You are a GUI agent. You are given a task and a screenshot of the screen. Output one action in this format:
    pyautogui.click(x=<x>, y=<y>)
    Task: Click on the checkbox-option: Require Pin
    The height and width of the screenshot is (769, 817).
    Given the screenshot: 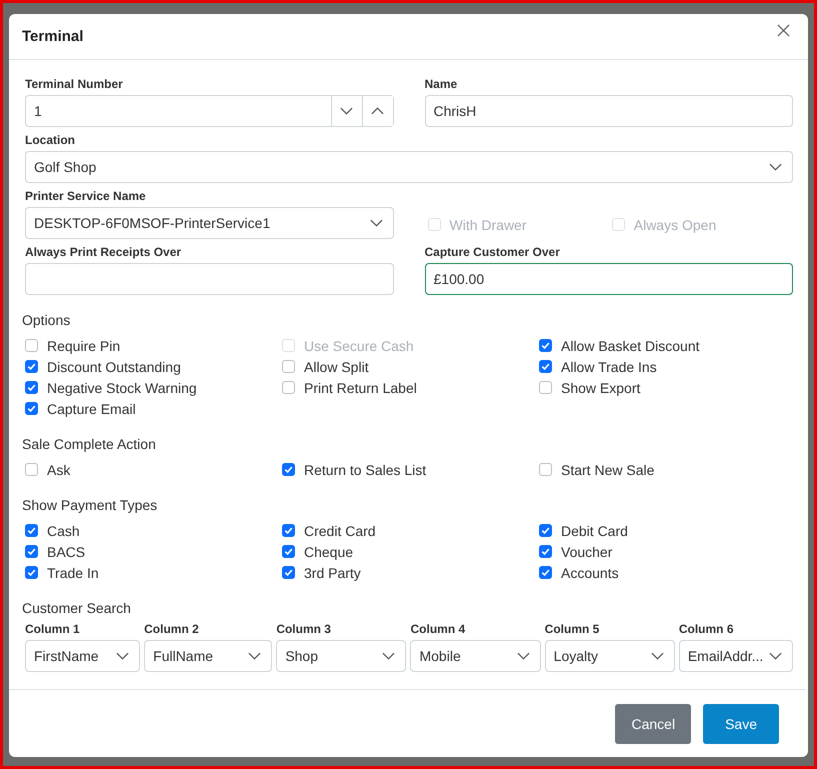 What is the action you would take?
    pyautogui.click(x=150, y=345)
    